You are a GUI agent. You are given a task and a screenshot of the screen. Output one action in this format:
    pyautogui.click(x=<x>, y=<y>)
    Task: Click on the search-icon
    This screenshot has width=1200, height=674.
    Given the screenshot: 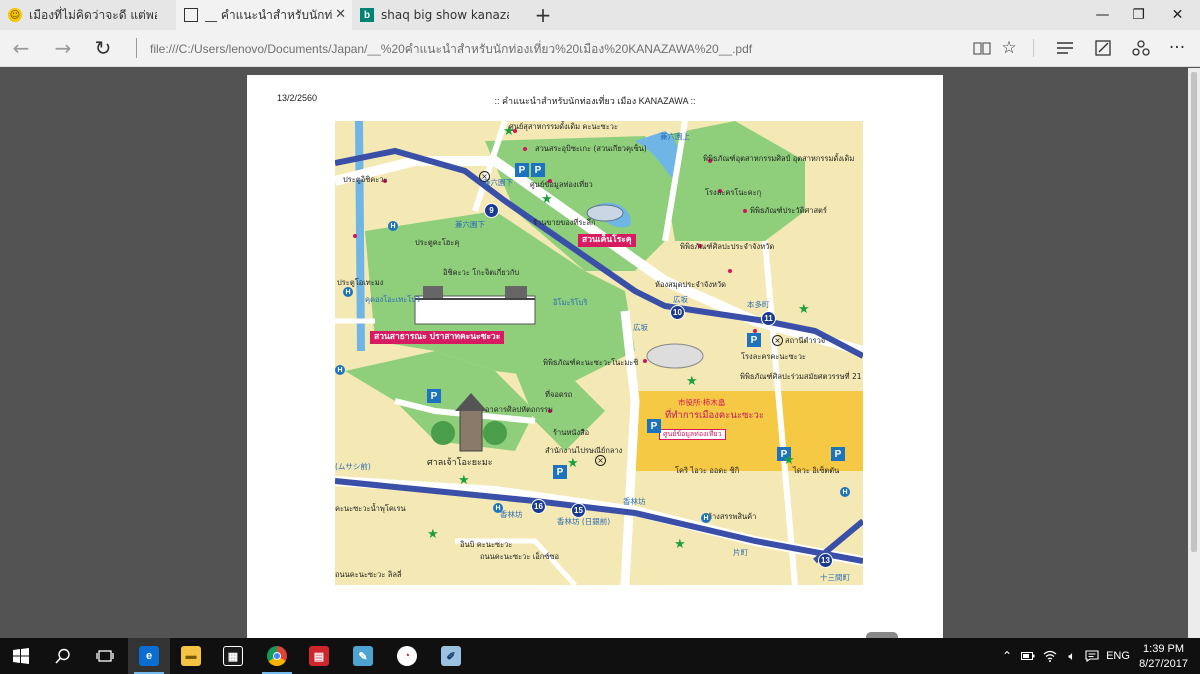 What is the action you would take?
    pyautogui.click(x=62, y=656)
    